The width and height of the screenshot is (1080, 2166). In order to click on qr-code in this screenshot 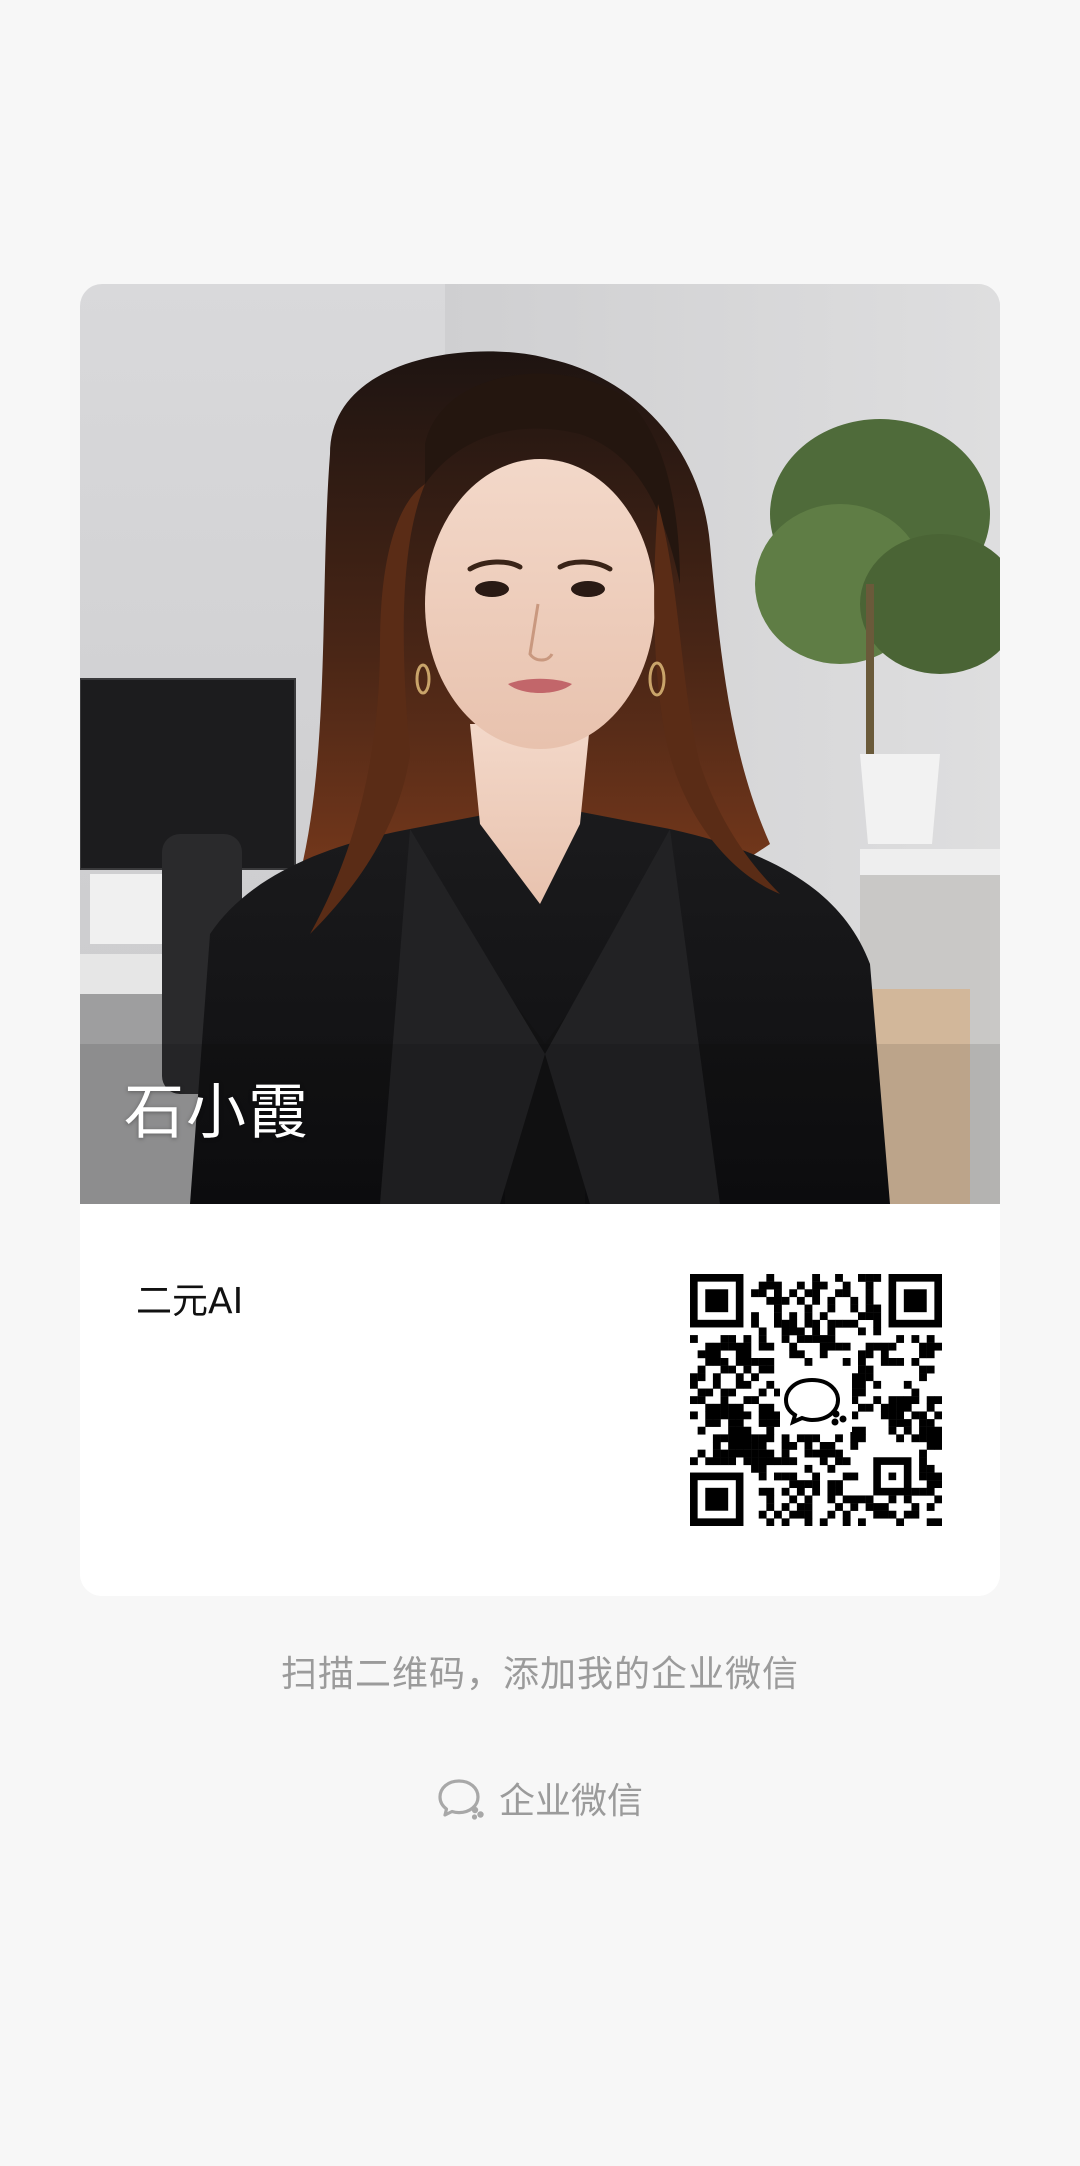, I will do `click(816, 1400)`.